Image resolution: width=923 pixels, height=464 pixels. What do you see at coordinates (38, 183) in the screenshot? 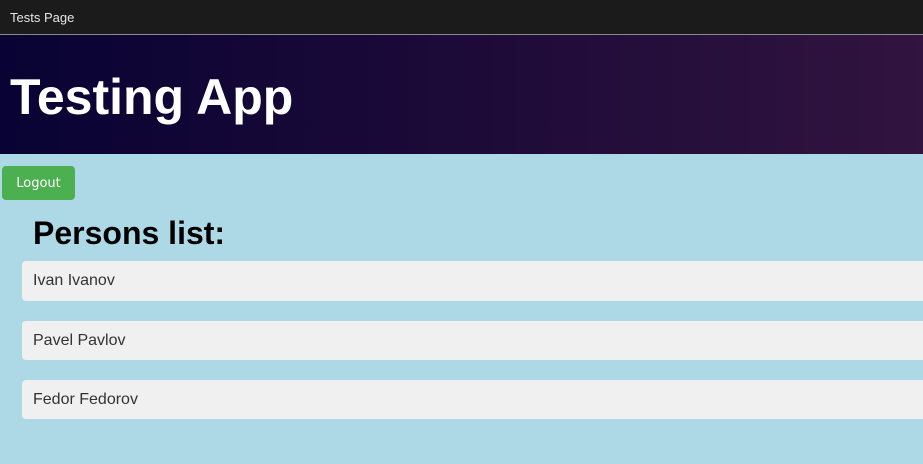
I see `logout-button: Logout` at bounding box center [38, 183].